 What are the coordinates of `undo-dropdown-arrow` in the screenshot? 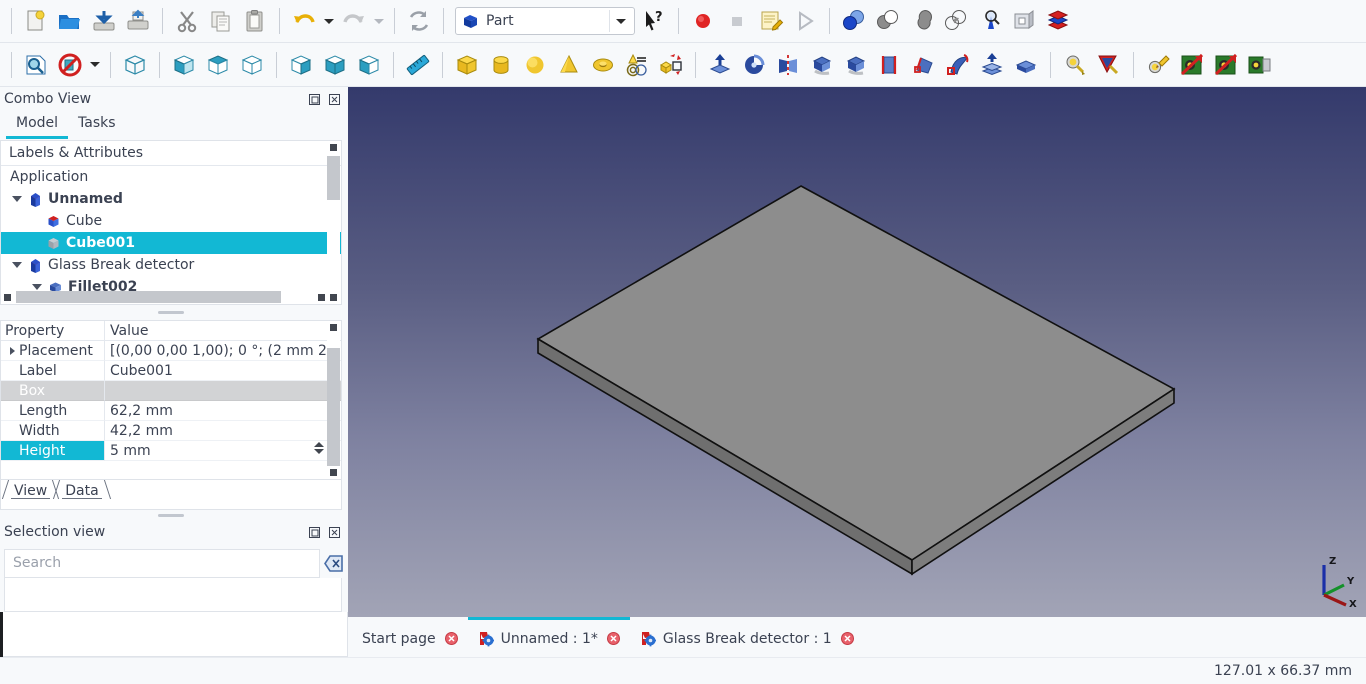 It's located at (329, 21).